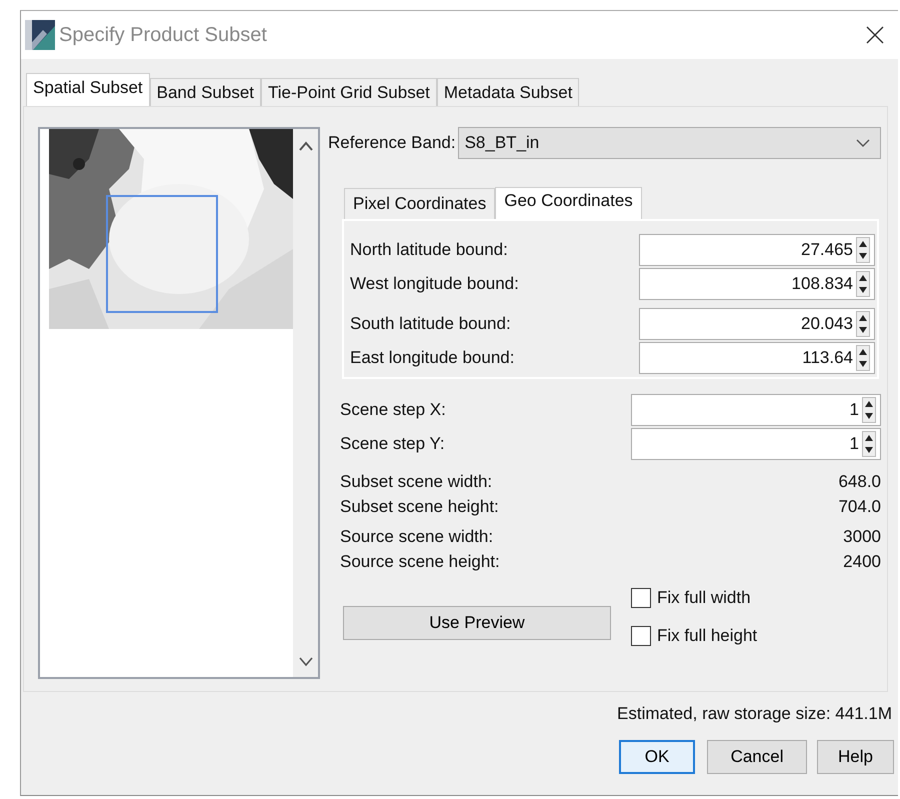 Image resolution: width=900 pixels, height=799 pixels. I want to click on tab: Tie-Point Grid Subset, so click(349, 92).